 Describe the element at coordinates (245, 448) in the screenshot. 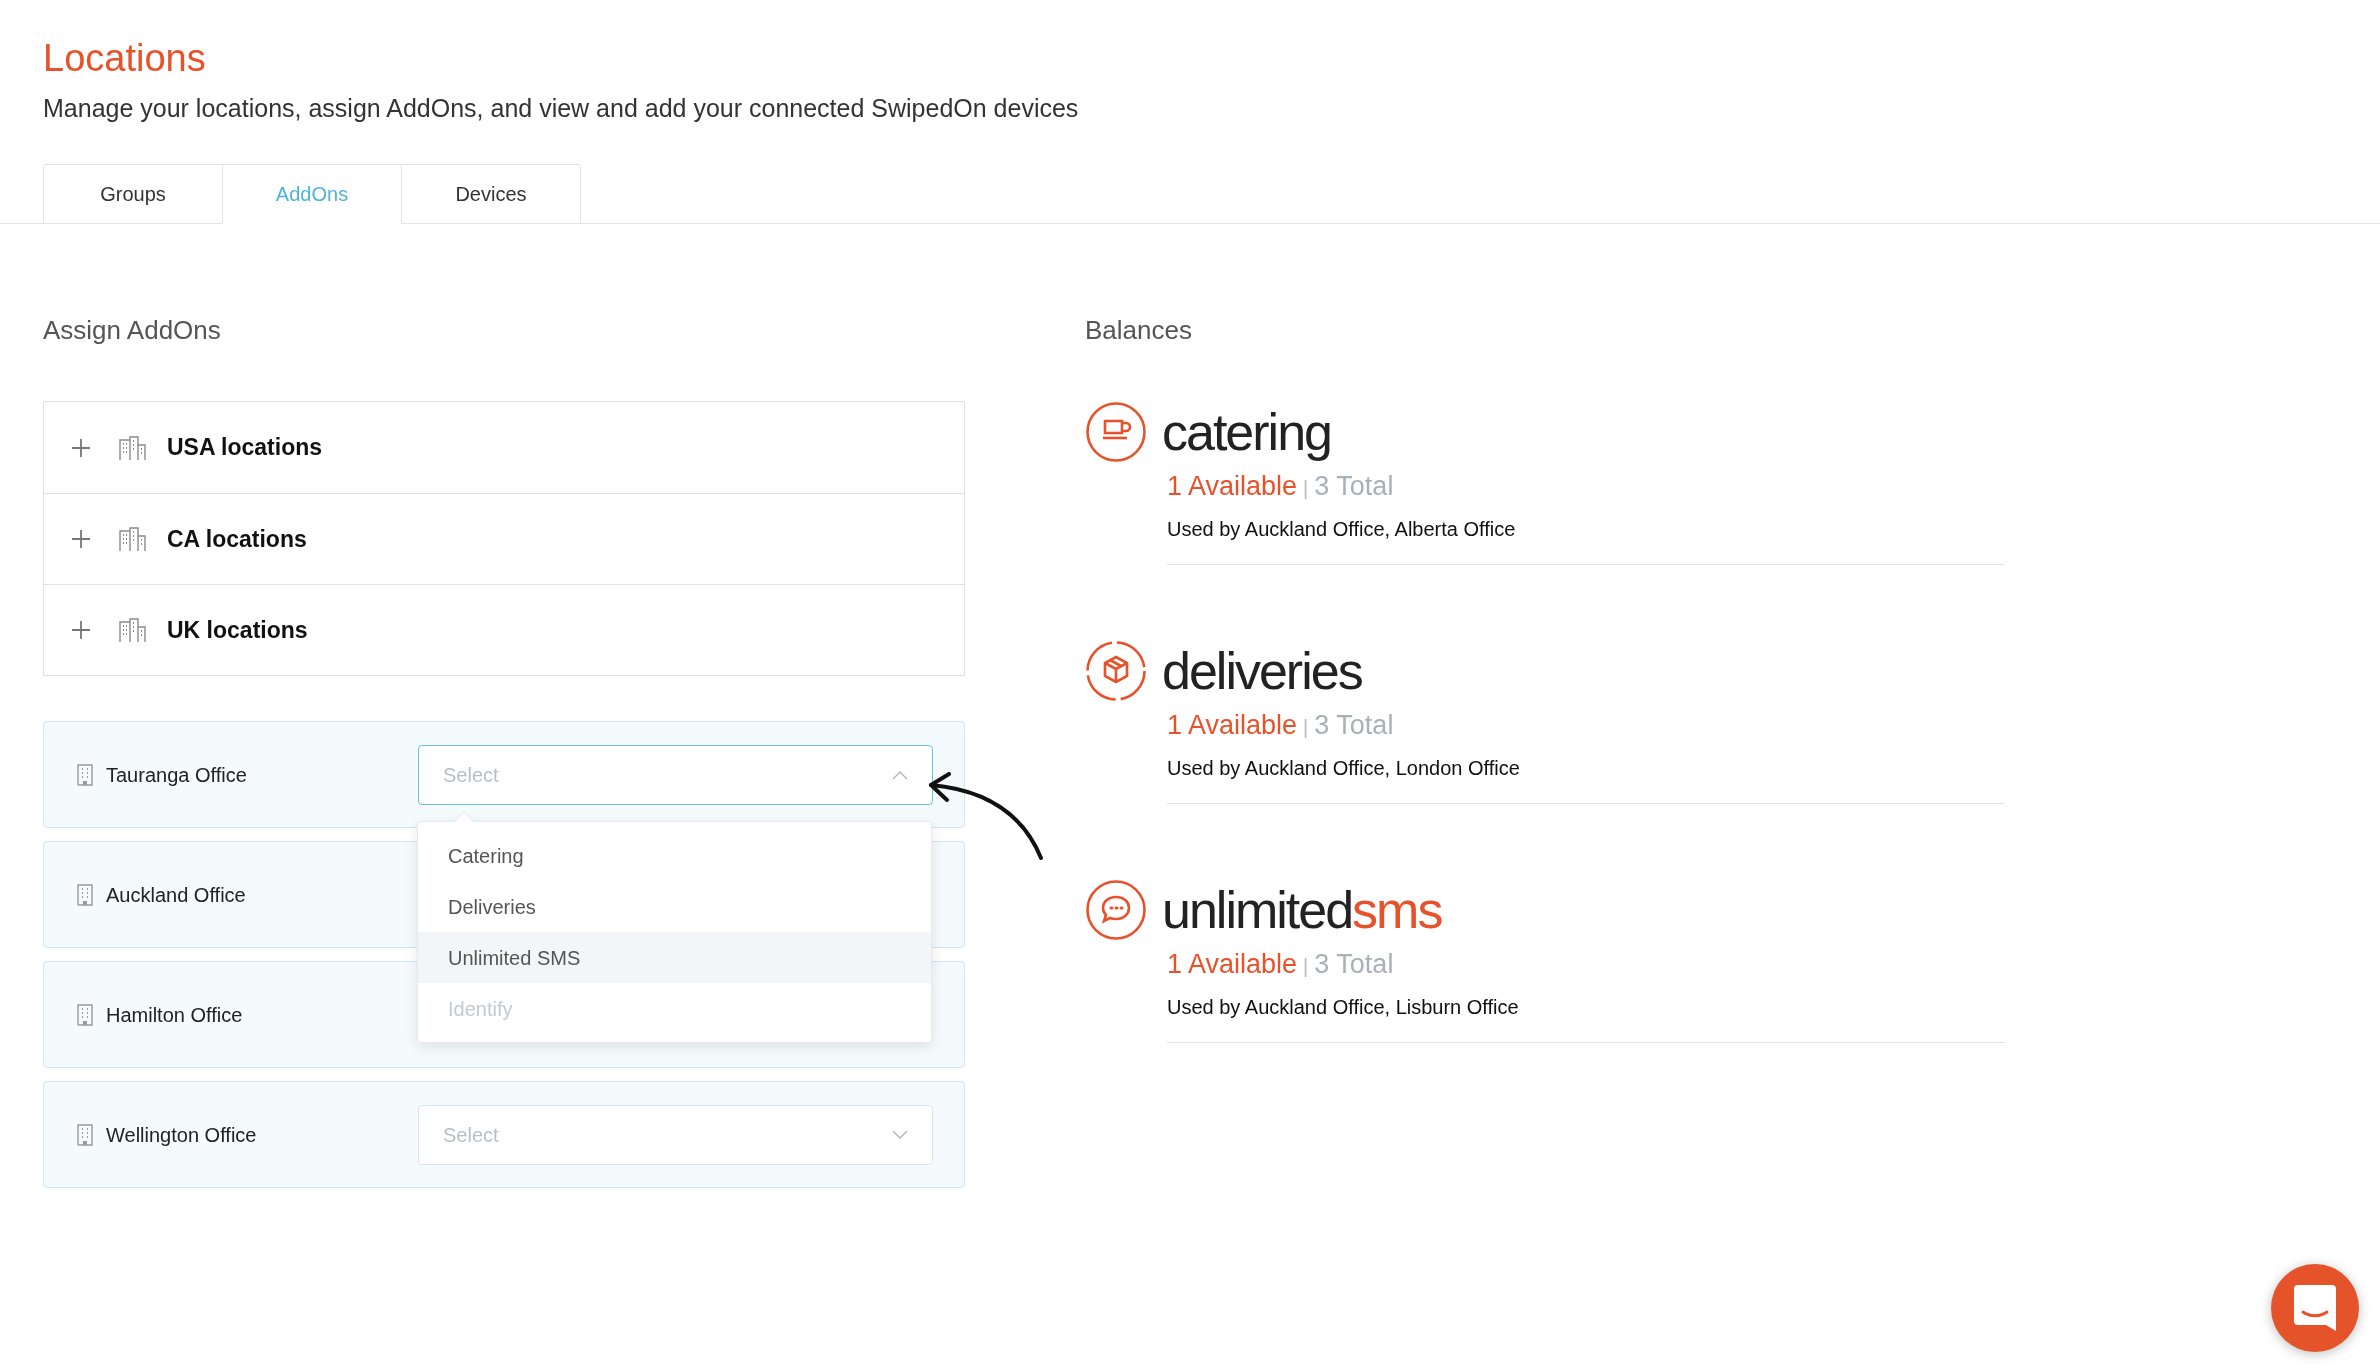

I see `group-label: USA locations` at that location.